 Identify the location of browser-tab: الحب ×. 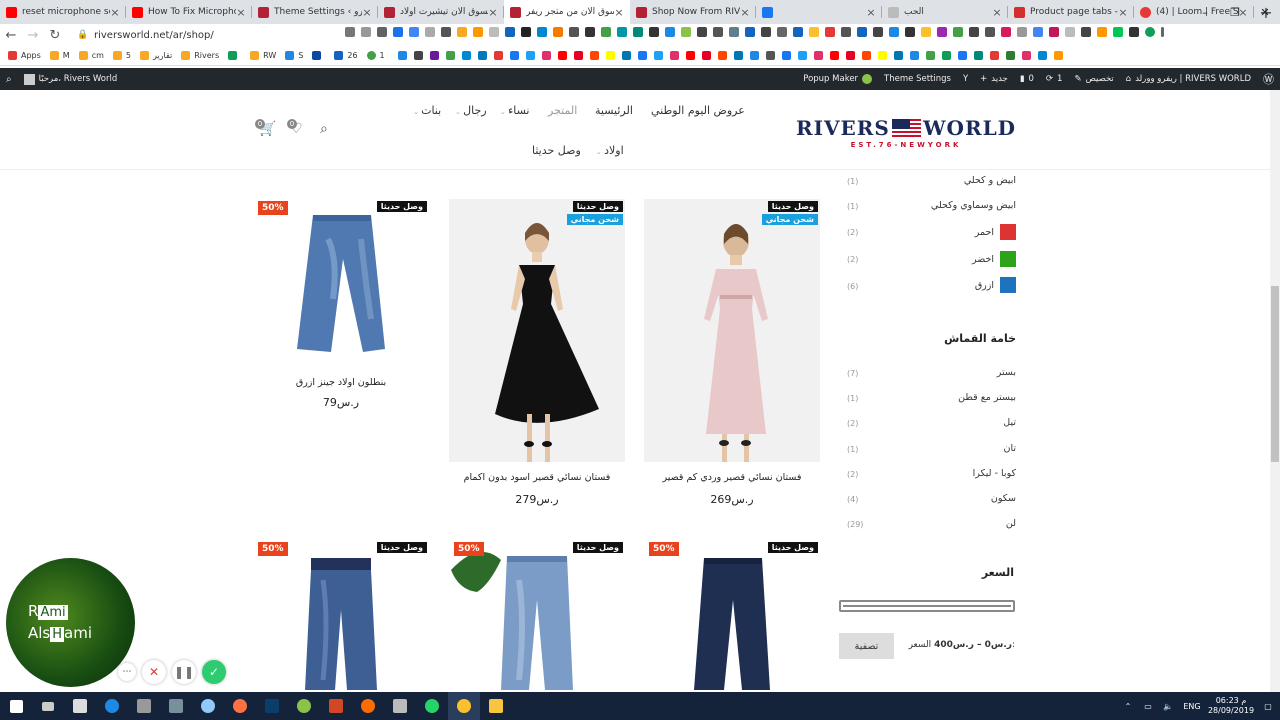
(945, 12).